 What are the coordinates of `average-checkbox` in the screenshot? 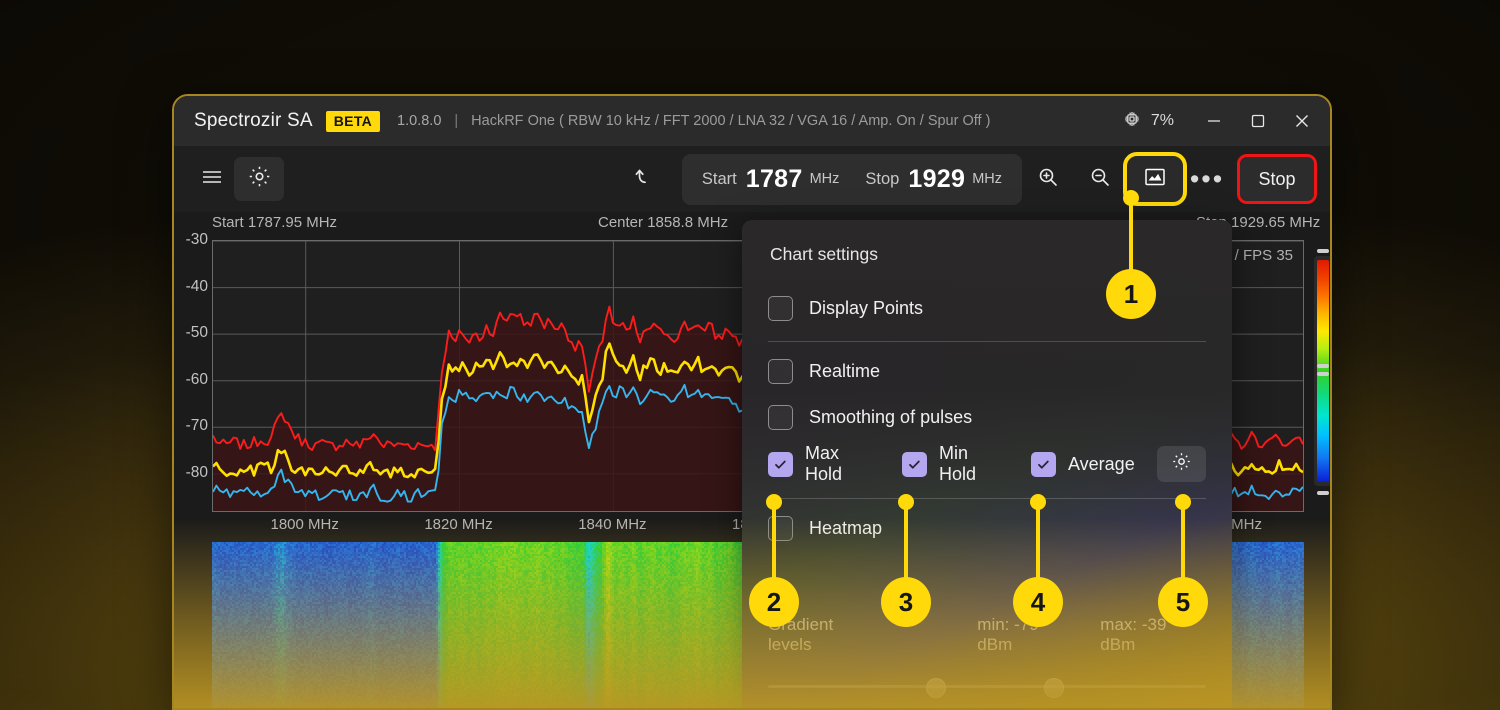 It's located at (1043, 464).